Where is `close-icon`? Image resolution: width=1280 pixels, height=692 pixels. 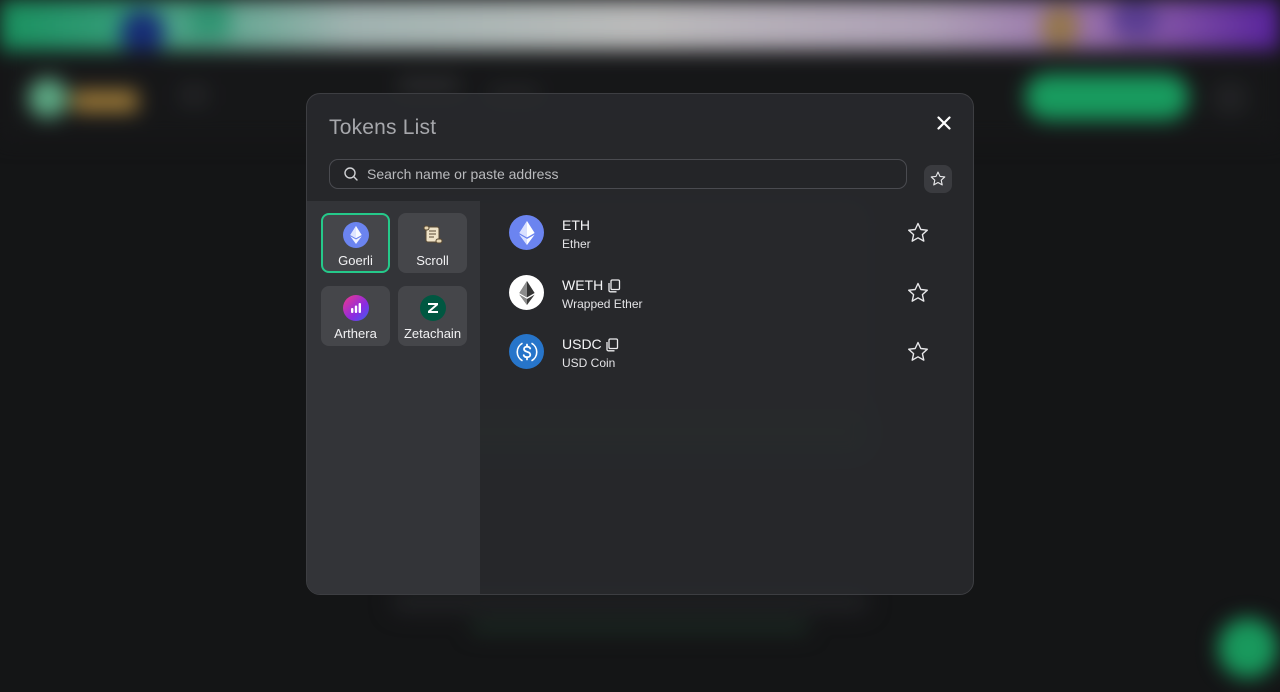
close-icon is located at coordinates (944, 123).